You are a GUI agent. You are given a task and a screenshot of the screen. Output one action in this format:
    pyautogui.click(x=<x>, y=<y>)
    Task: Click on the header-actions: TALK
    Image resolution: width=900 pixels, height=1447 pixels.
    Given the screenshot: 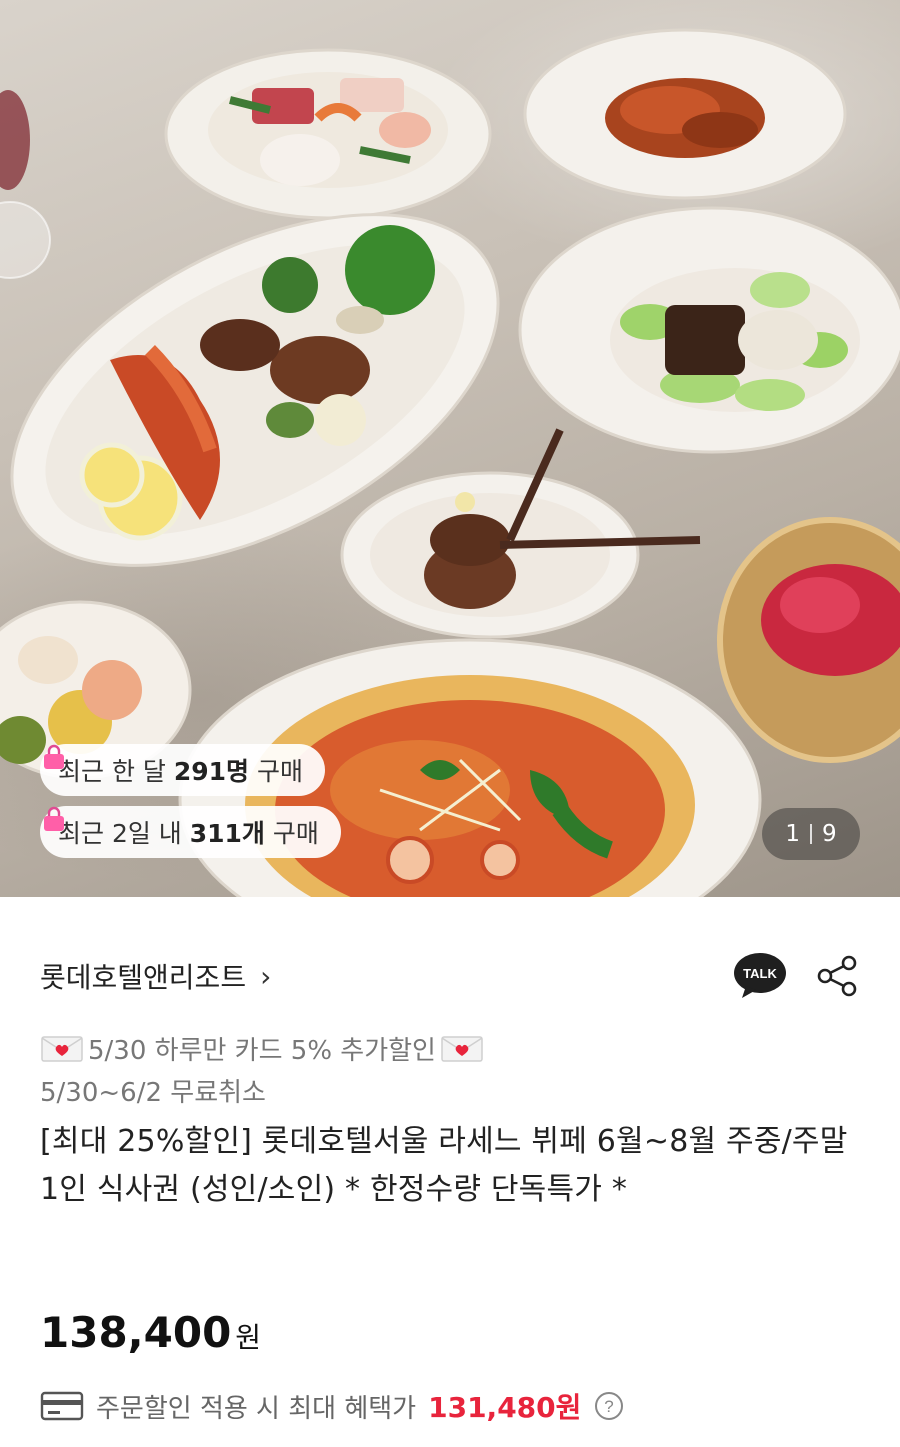 What is the action you would take?
    pyautogui.click(x=796, y=976)
    